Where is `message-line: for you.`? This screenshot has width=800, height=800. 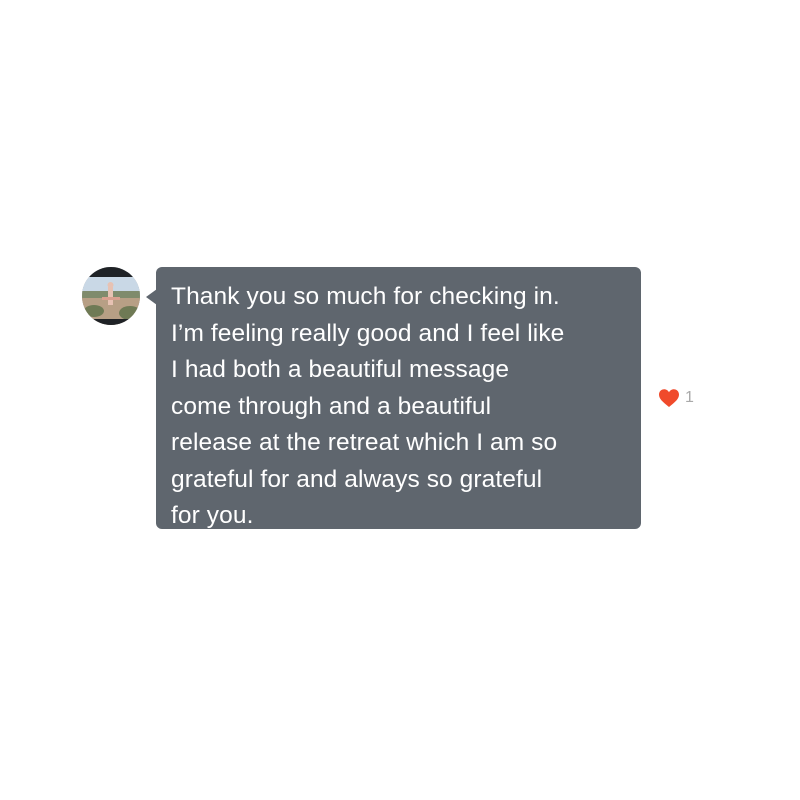
message-line: for you. is located at coordinates (212, 515).